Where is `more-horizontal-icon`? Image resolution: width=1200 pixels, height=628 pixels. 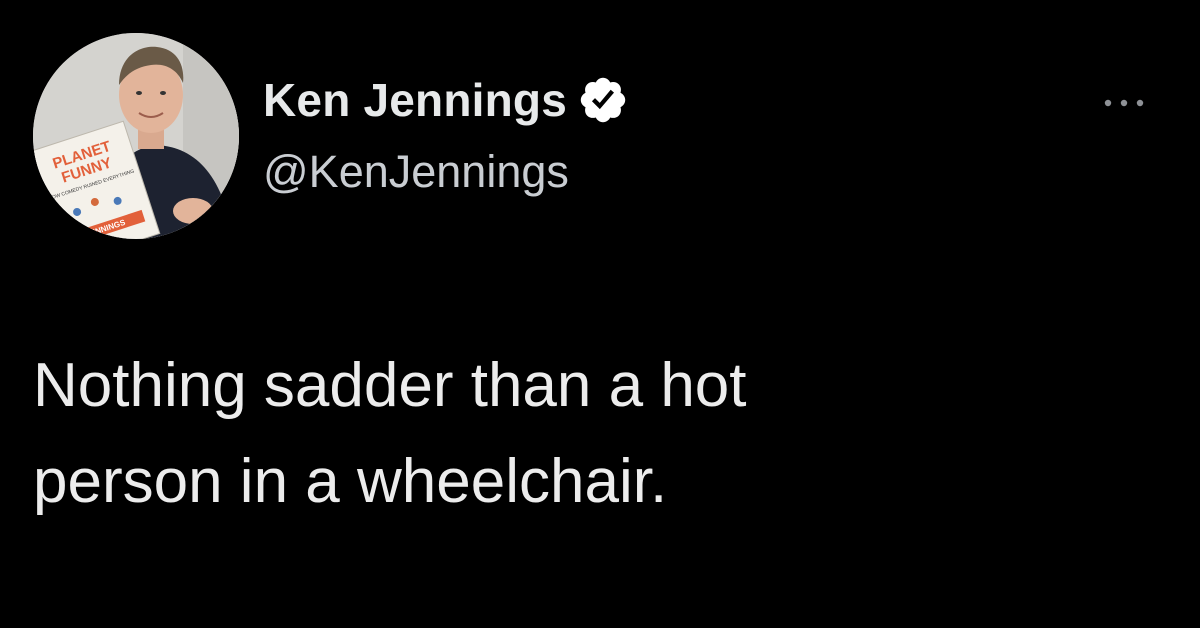
more-horizontal-icon is located at coordinates (1124, 103).